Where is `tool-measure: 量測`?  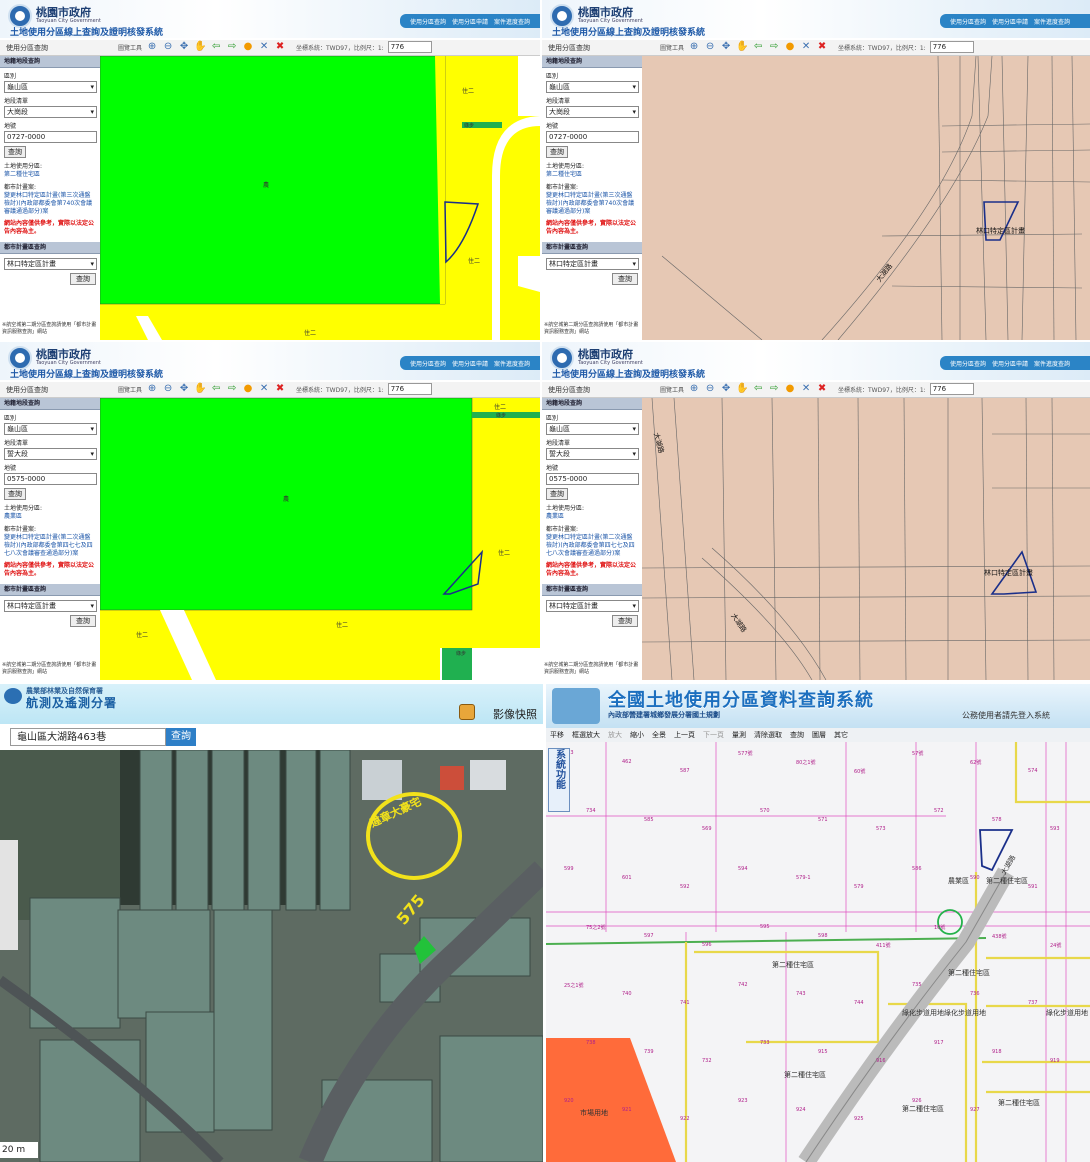 tool-measure: 量測 is located at coordinates (739, 735).